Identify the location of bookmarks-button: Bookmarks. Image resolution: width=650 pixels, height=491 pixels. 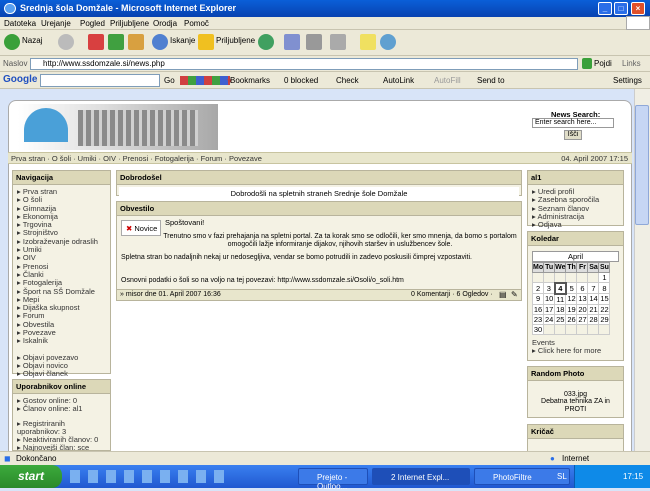
(250, 80).